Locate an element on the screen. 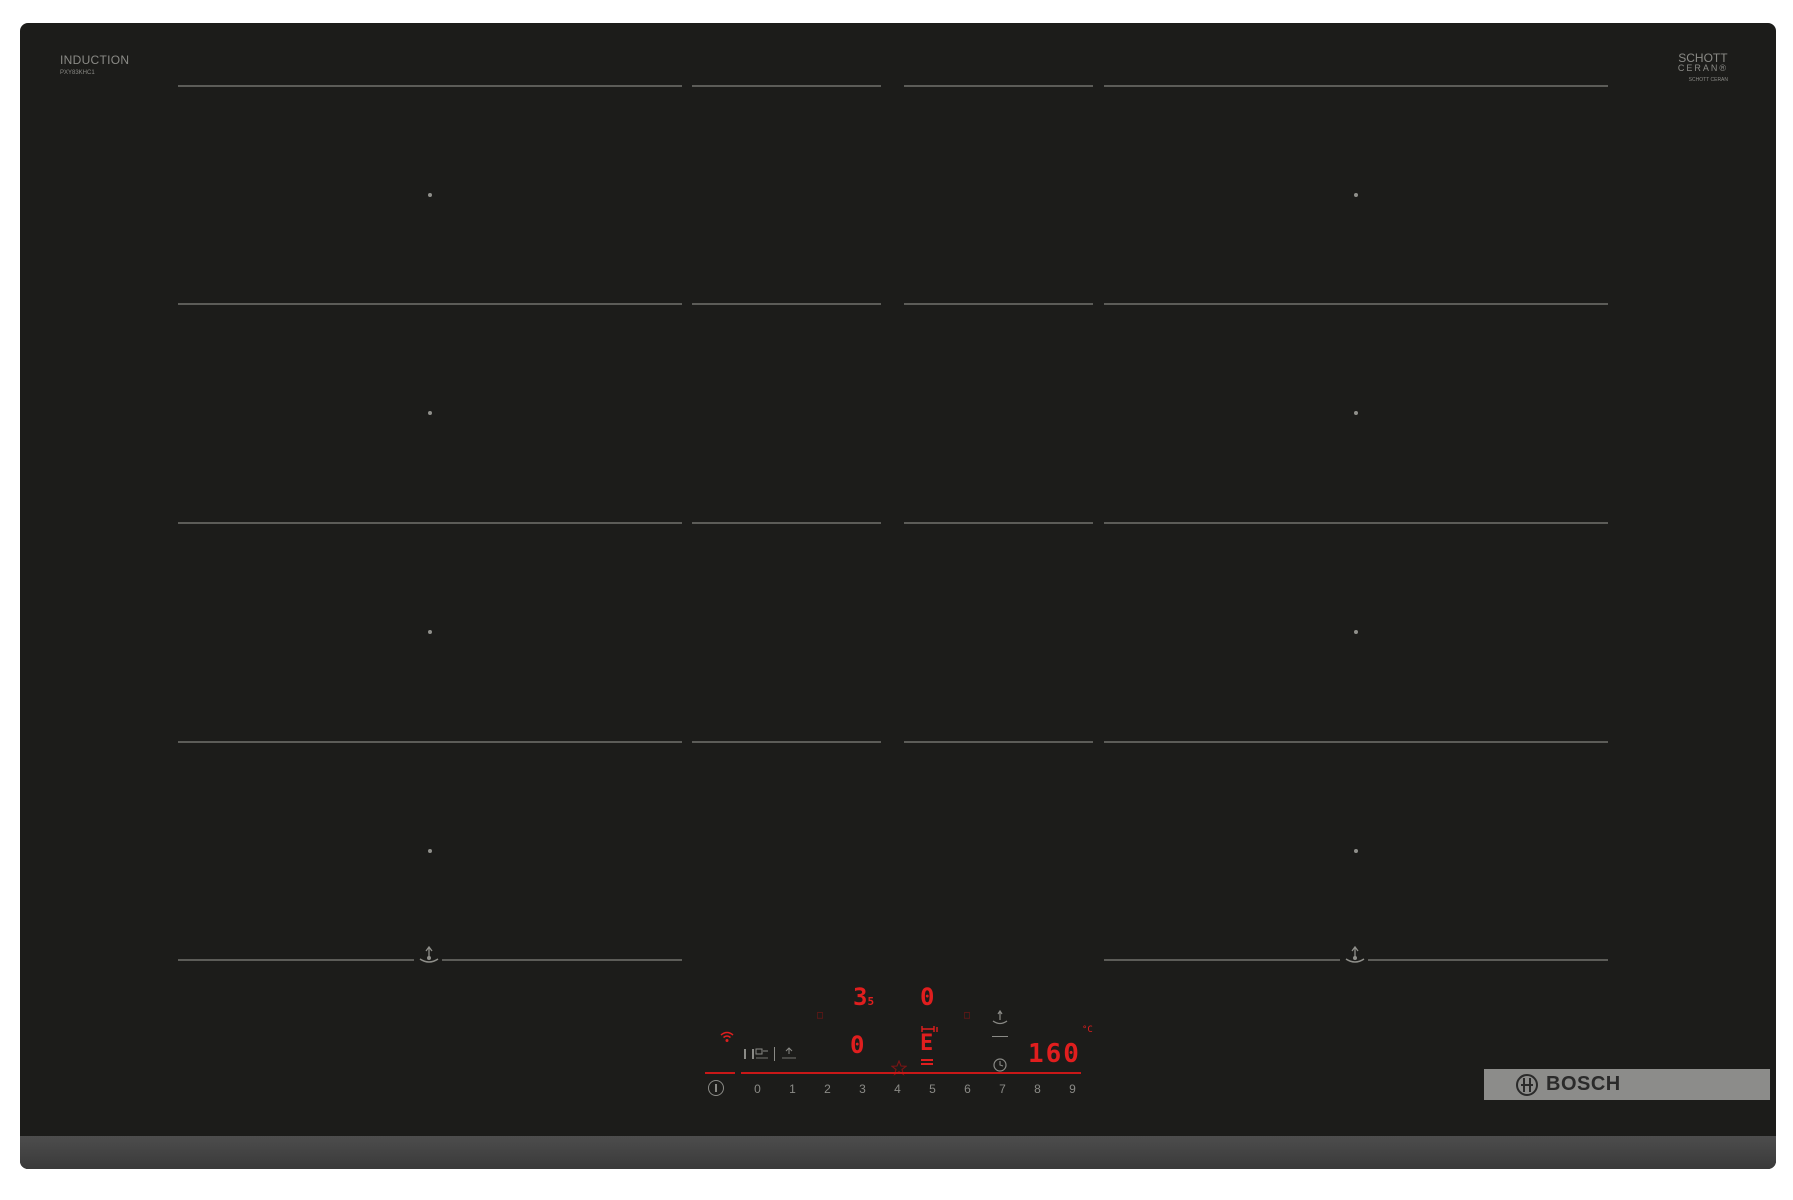 This screenshot has width=1793, height=1200. power-button is located at coordinates (716, 1088).